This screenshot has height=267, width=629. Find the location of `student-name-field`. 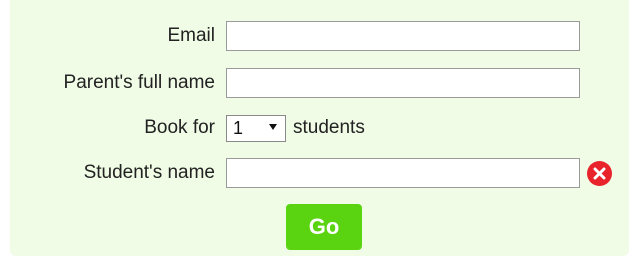

student-name-field is located at coordinates (403, 173).